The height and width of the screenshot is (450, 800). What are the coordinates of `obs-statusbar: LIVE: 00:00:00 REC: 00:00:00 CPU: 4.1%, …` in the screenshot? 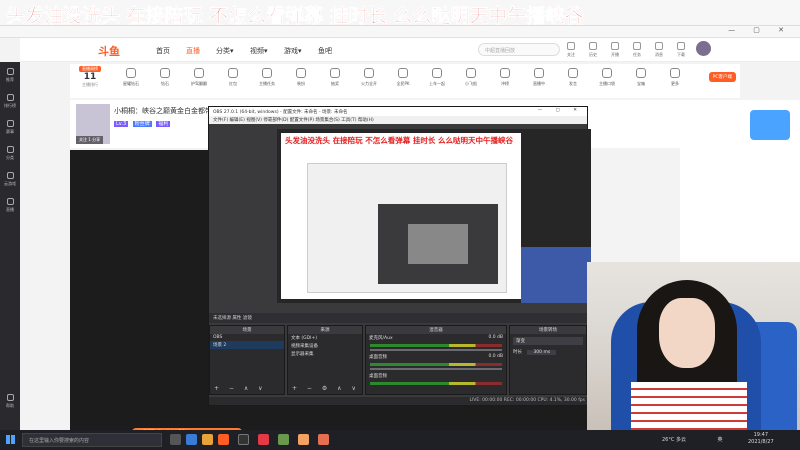 It's located at (399, 401).